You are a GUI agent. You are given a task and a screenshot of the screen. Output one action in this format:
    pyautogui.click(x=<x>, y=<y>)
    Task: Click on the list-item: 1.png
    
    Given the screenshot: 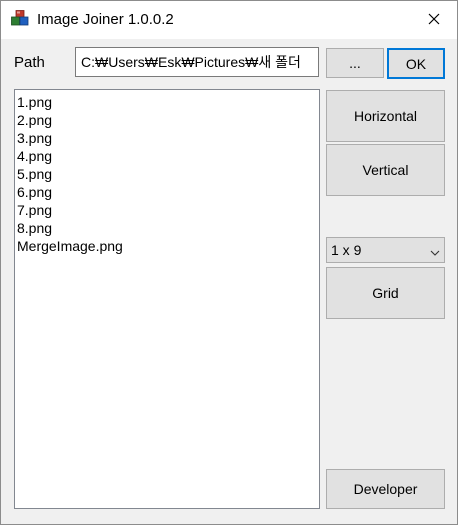 What is the action you would take?
    pyautogui.click(x=167, y=102)
    